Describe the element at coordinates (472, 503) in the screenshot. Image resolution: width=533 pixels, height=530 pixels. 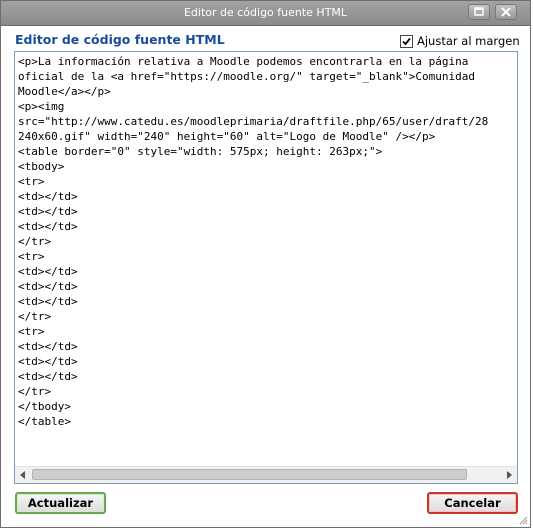
I see `cancel-button: Cancelar` at that location.